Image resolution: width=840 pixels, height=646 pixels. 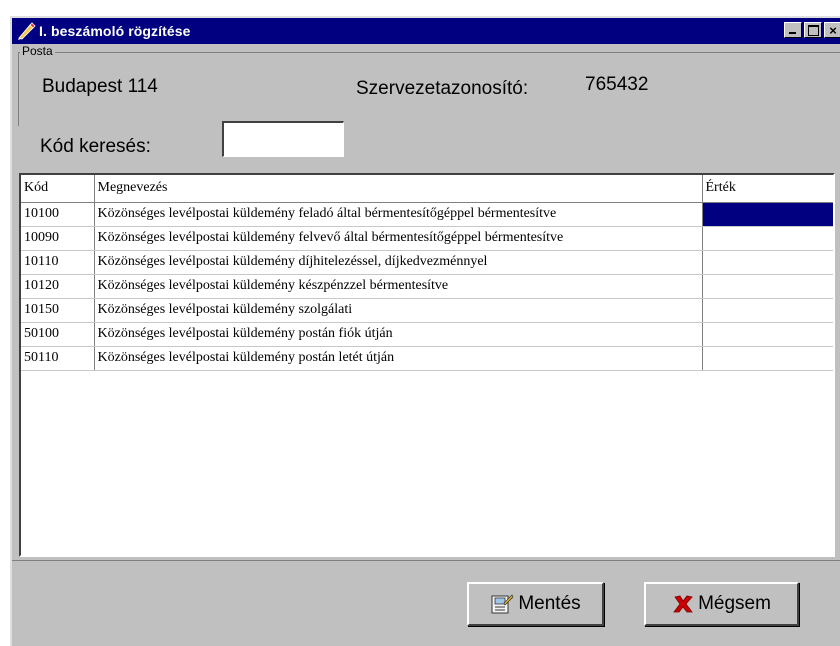 I want to click on save-button: Mentés, so click(x=535, y=604).